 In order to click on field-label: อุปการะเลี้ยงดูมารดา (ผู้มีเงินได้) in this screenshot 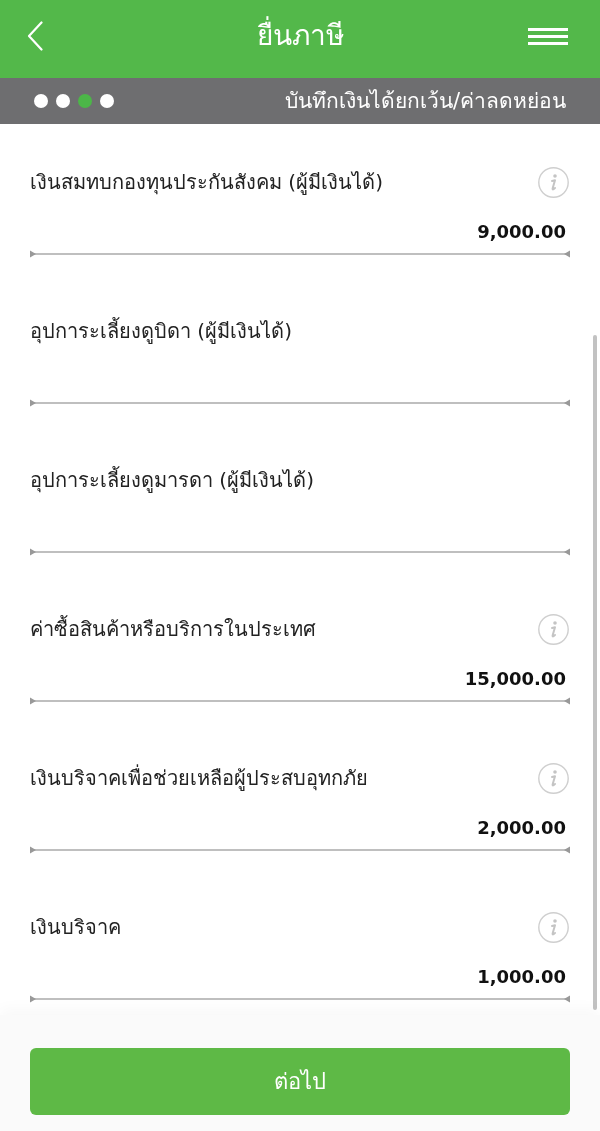, I will do `click(172, 480)`.